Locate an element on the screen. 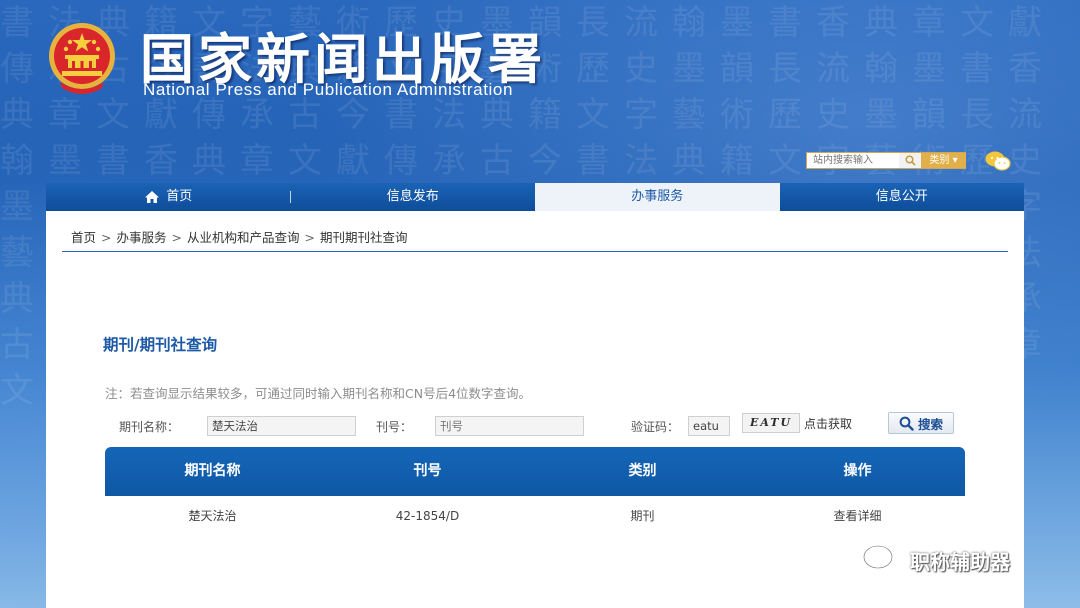  search-button is located at coordinates (910, 160).